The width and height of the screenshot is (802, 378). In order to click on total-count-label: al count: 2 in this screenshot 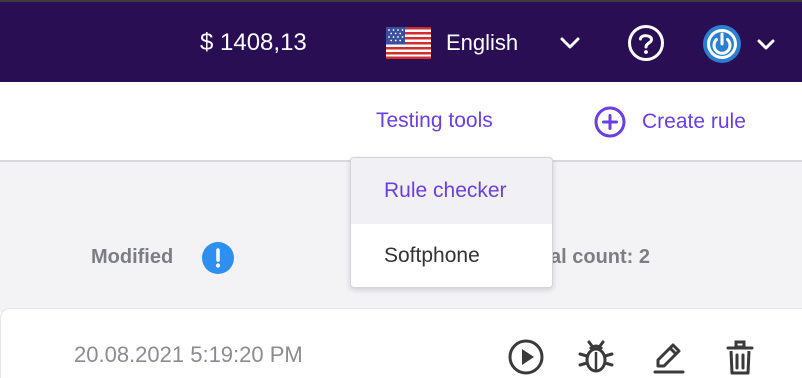, I will do `click(600, 257)`.